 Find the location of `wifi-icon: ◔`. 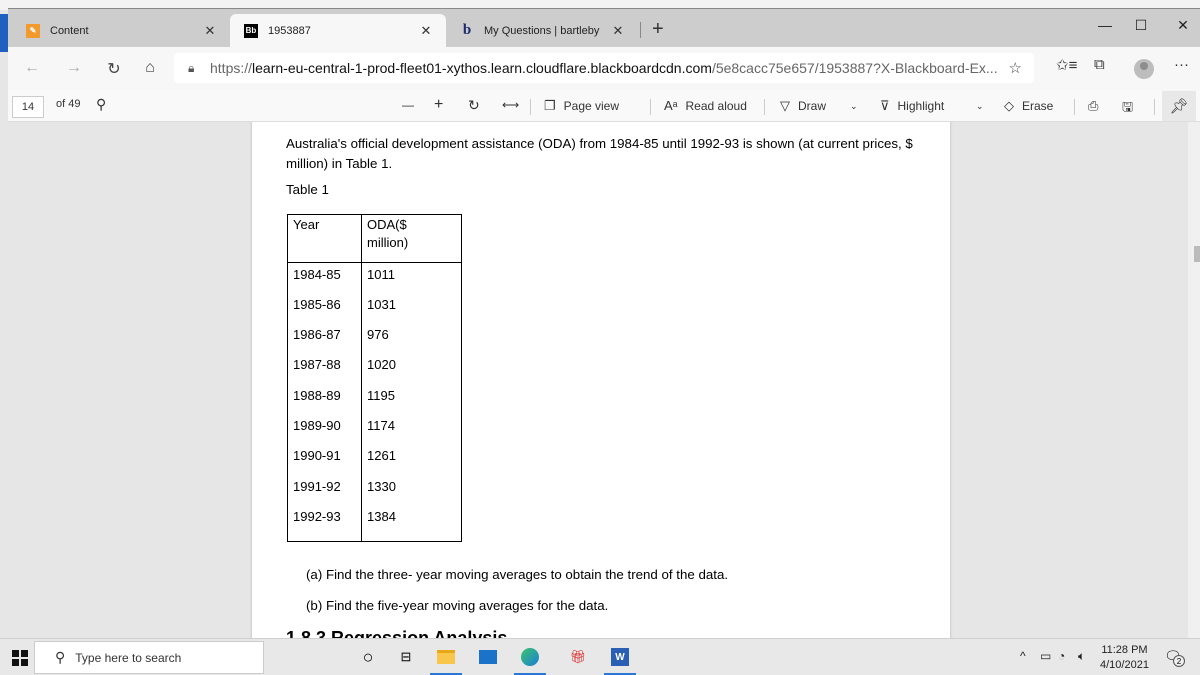

wifi-icon: ◔ is located at coordinates (1061, 656).